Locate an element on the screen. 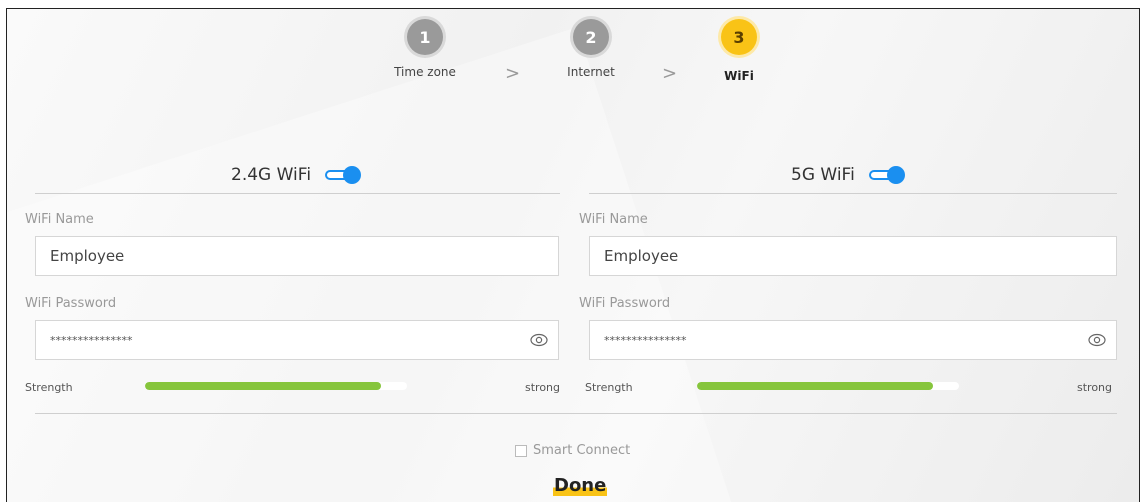  band-2g-toggle is located at coordinates (343, 175).